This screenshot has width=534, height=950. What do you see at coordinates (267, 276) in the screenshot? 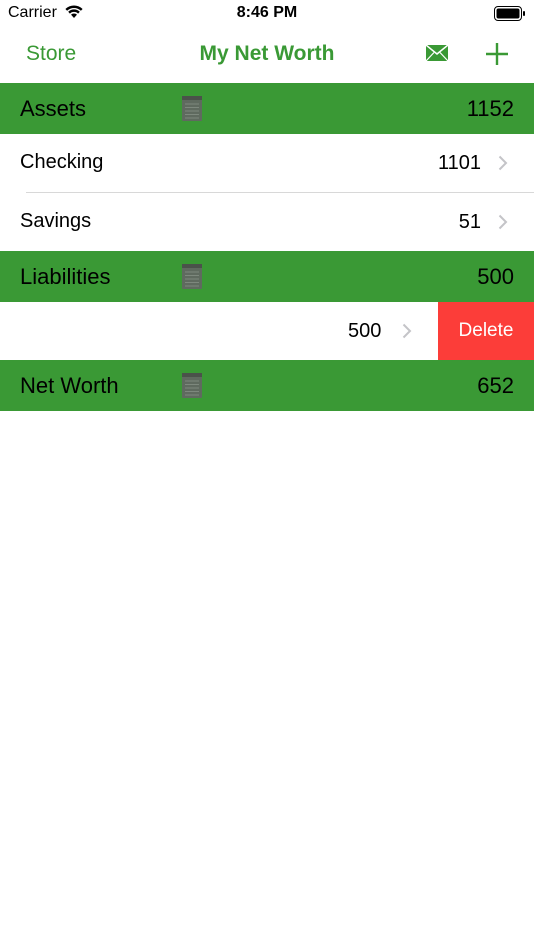
I see `section-header-liabilities: Liabilities 500` at bounding box center [267, 276].